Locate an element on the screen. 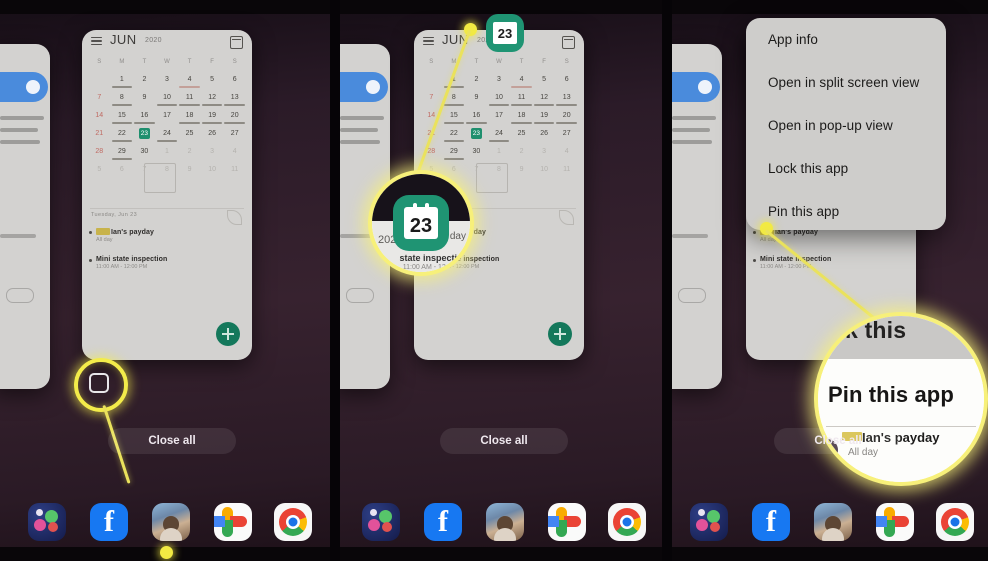 This screenshot has width=988, height=561. calendar-app-icon: 23 is located at coordinates (505, 33).